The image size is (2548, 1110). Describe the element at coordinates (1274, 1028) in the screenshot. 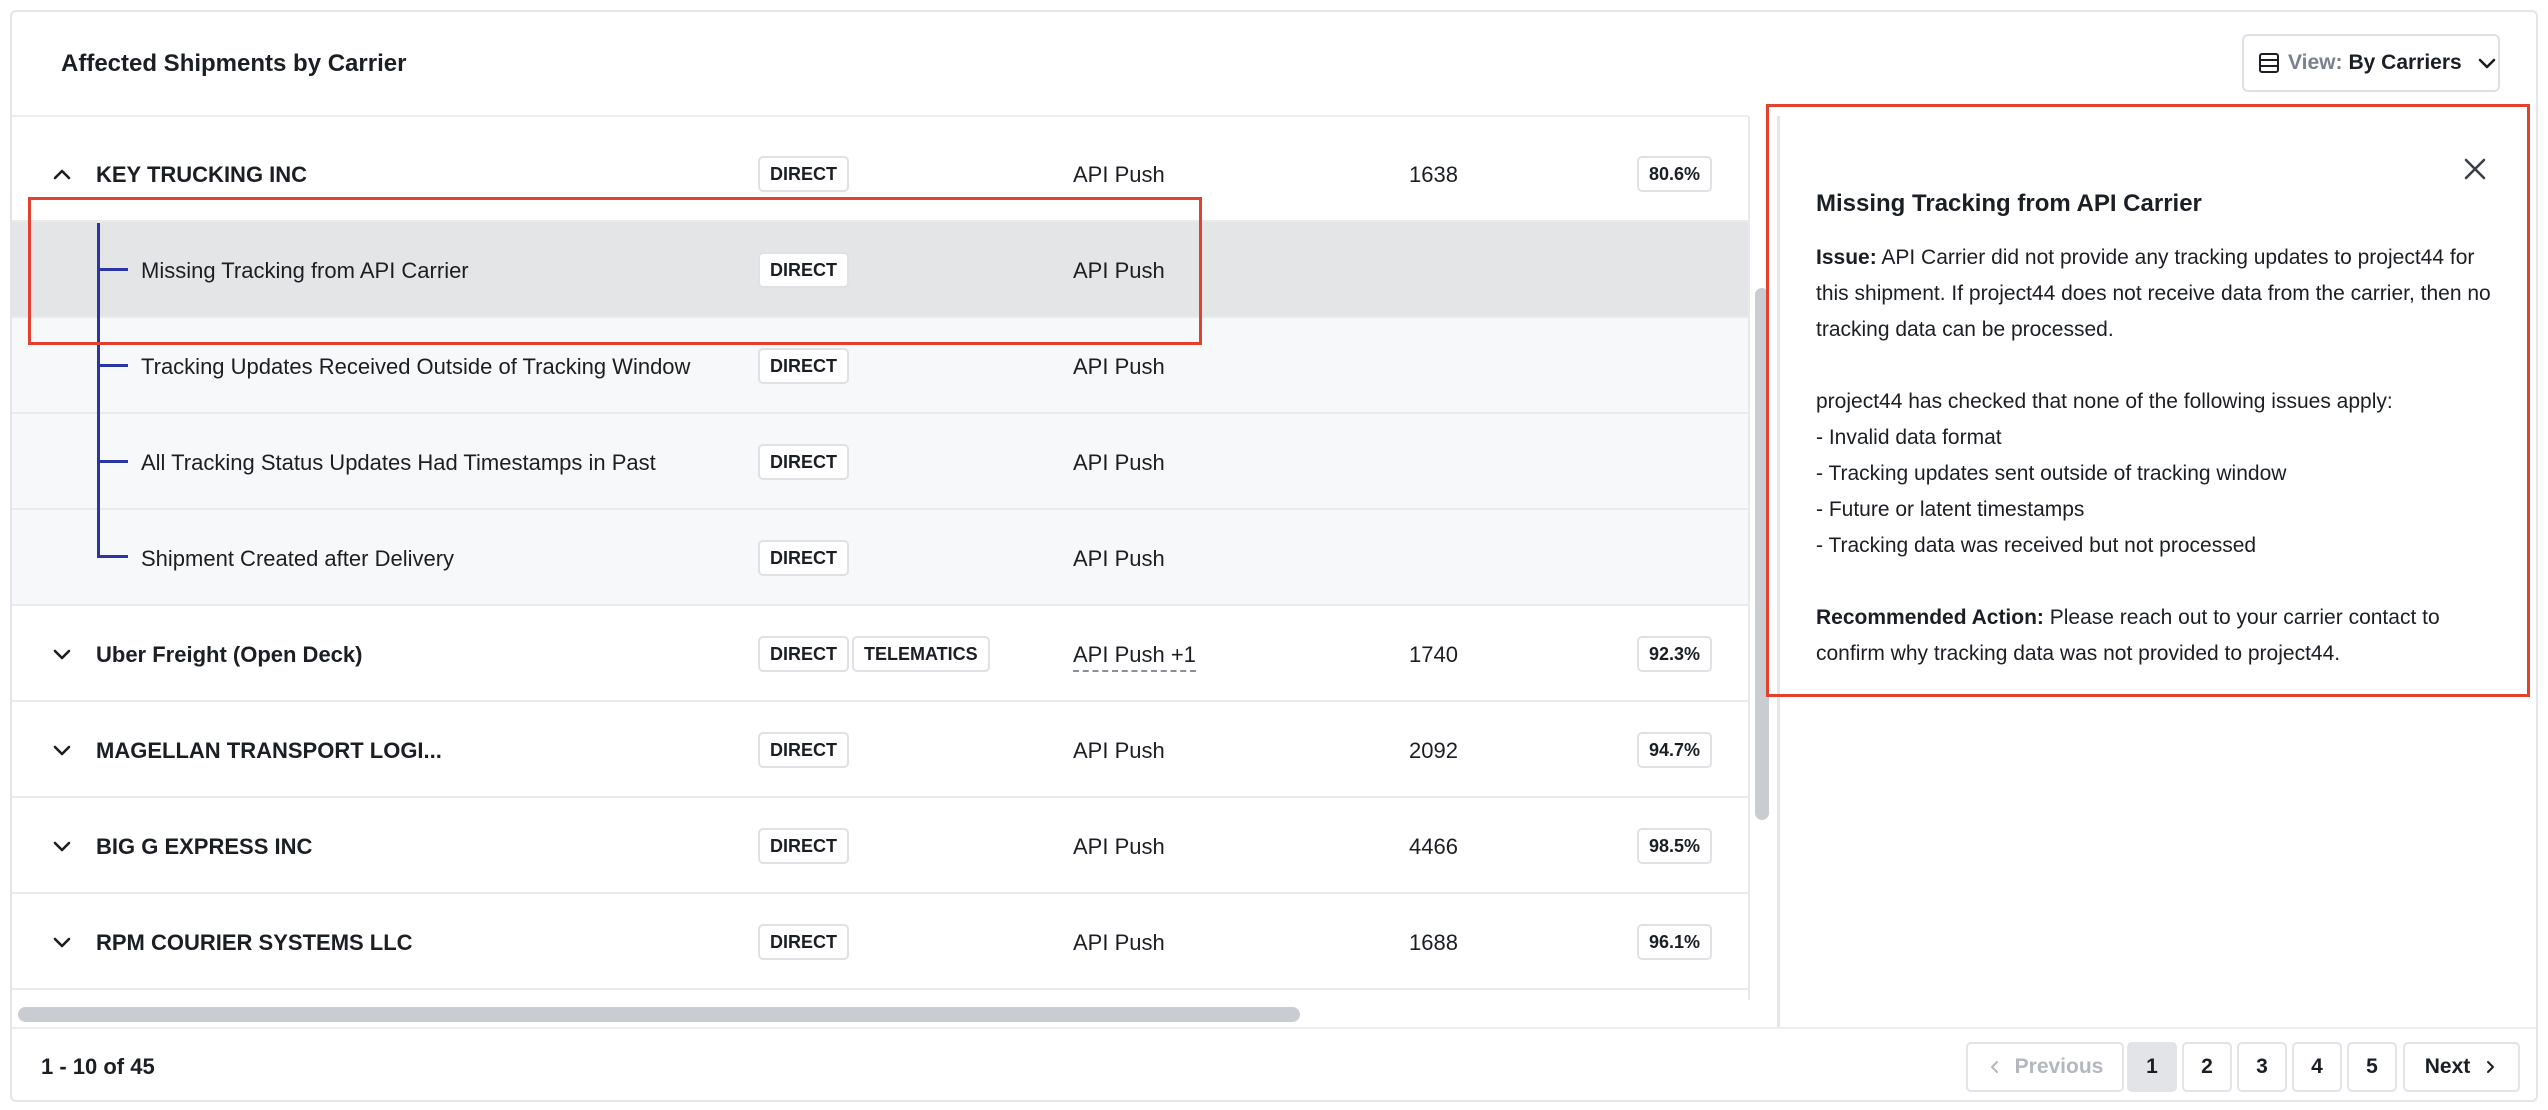

I see `footer-divider` at that location.